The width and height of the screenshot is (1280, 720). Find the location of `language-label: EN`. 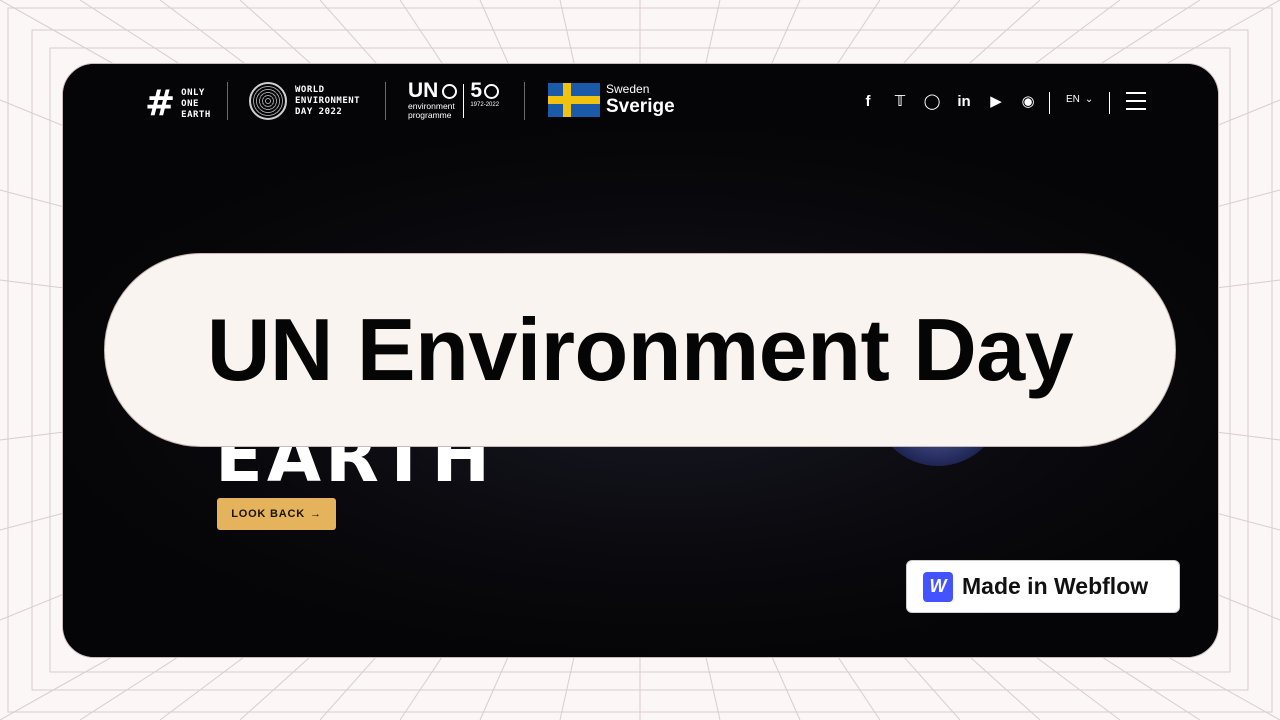

language-label: EN is located at coordinates (1073, 99).